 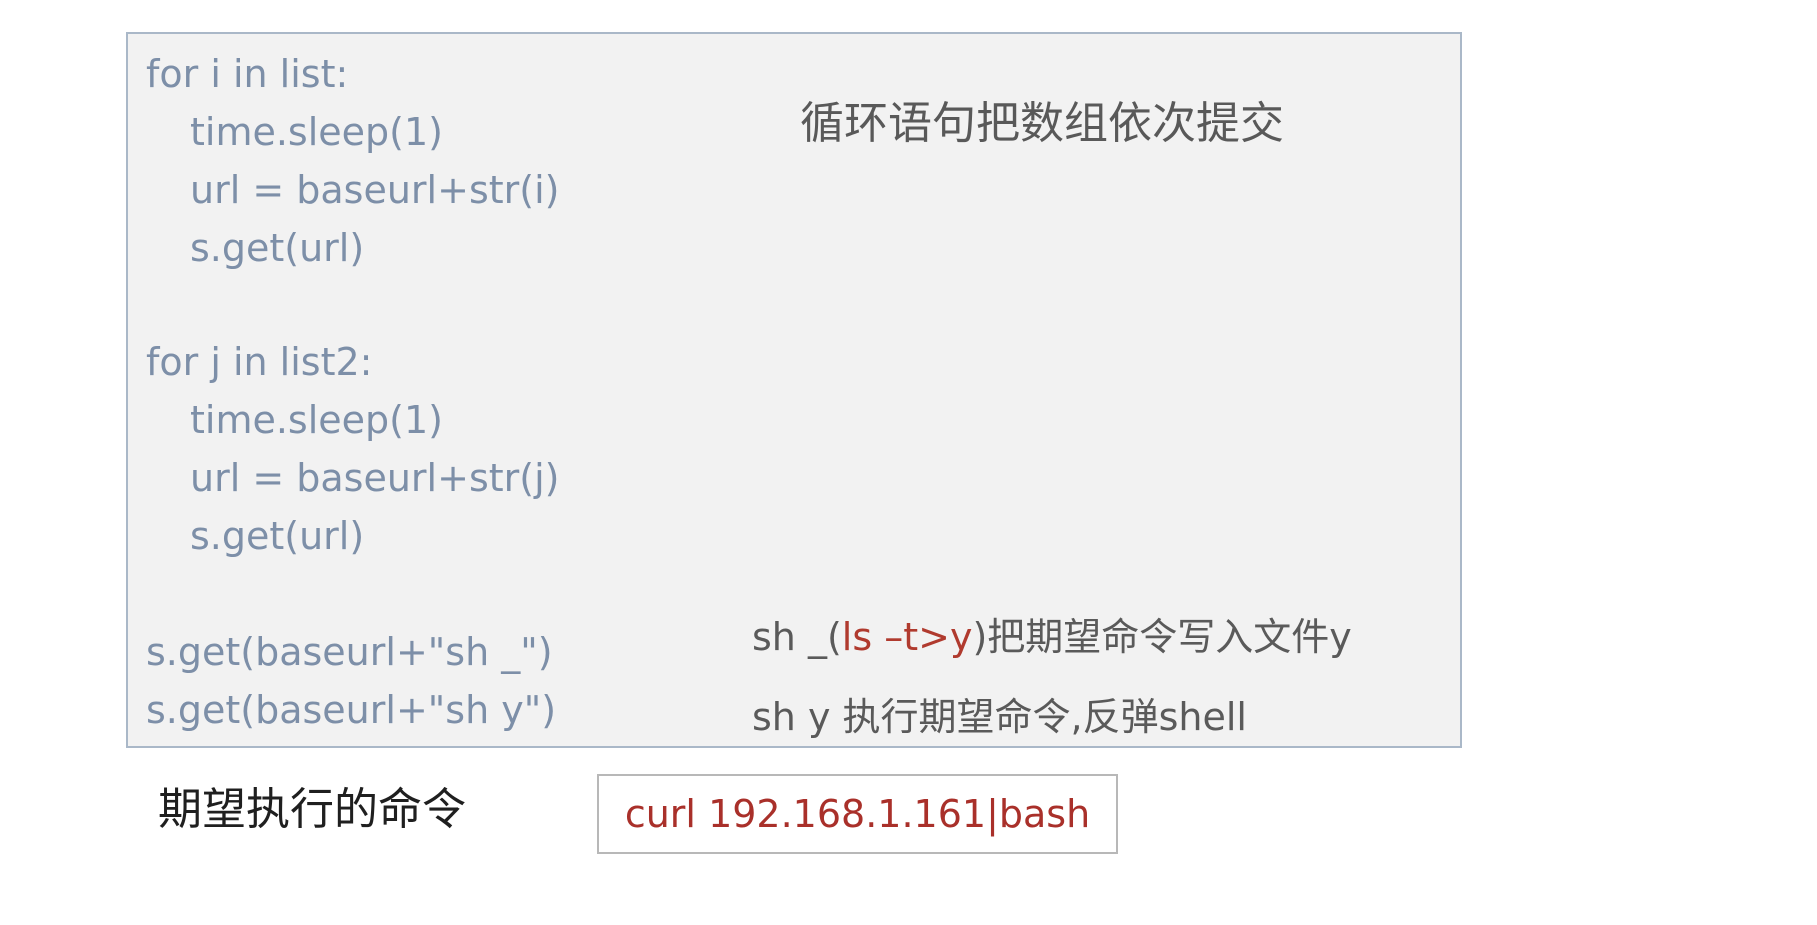 I want to click on code-line-sleep-1: time.sleep(1), so click(x=316, y=132).